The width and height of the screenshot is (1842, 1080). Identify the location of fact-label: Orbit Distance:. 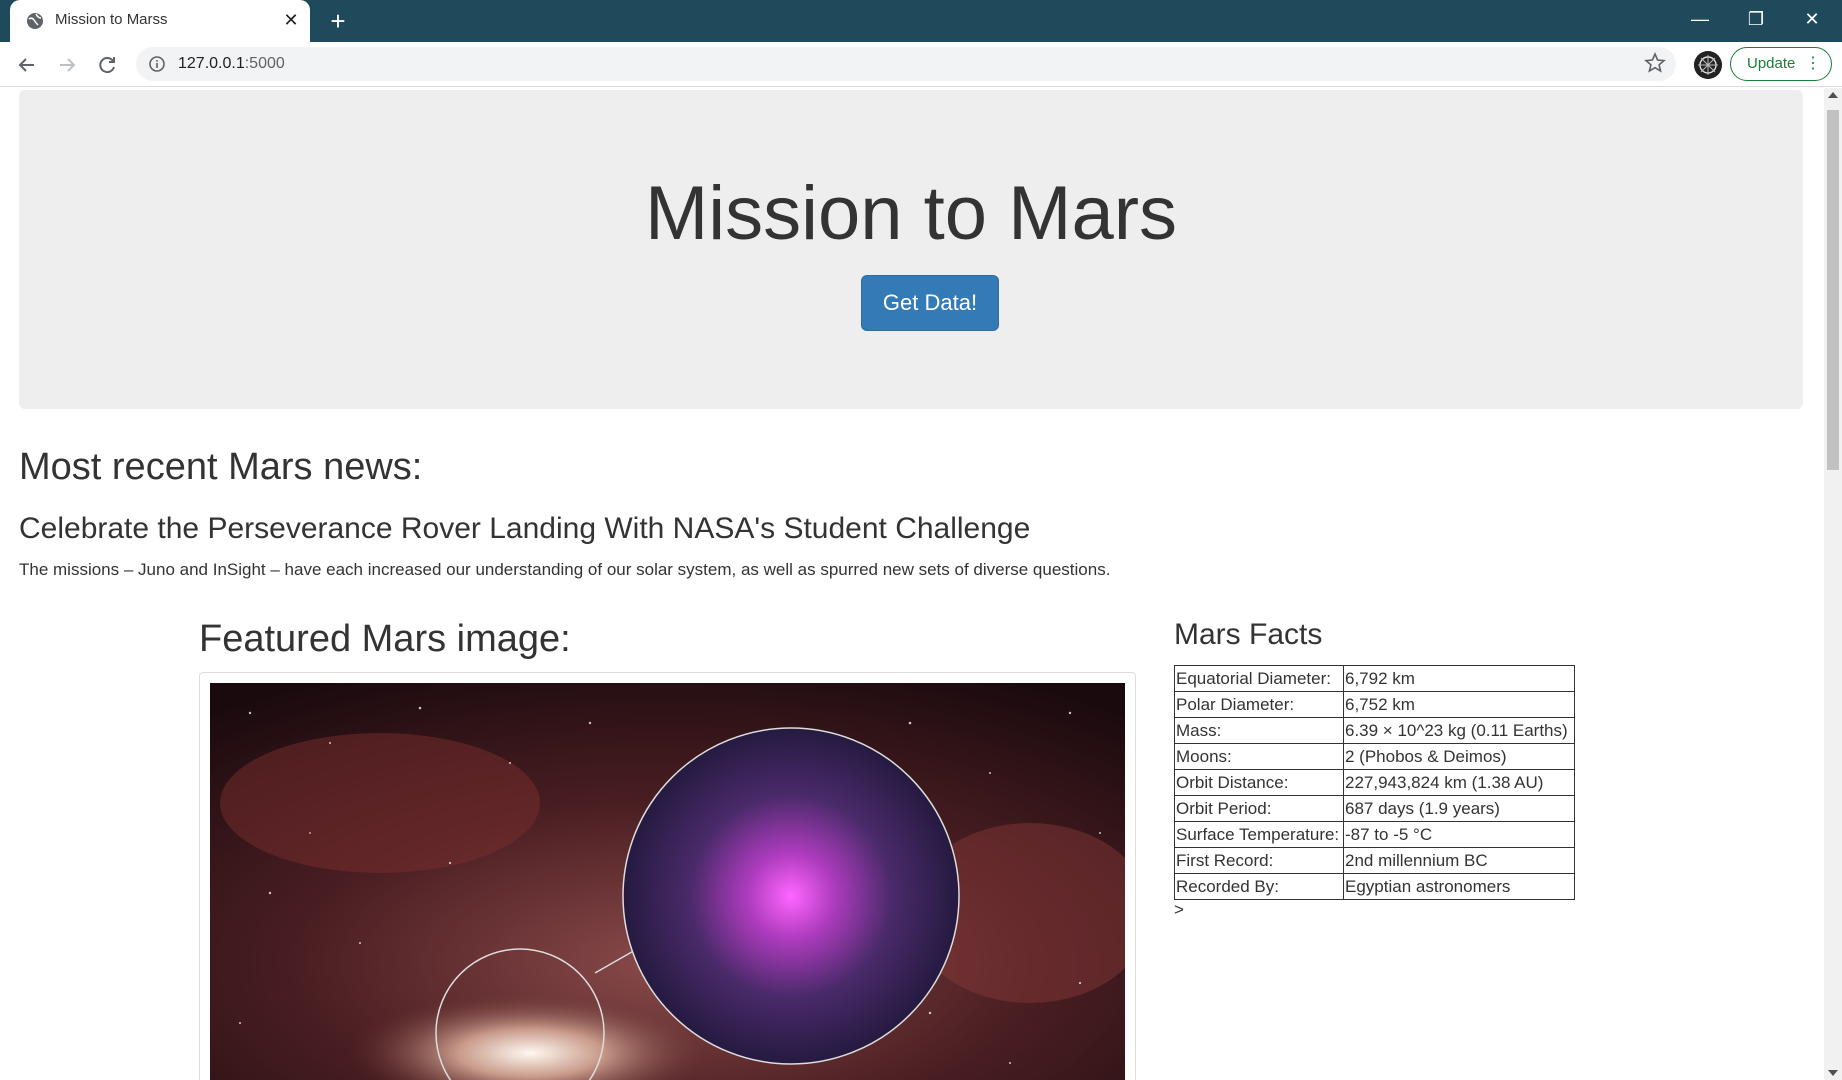
(1259, 782).